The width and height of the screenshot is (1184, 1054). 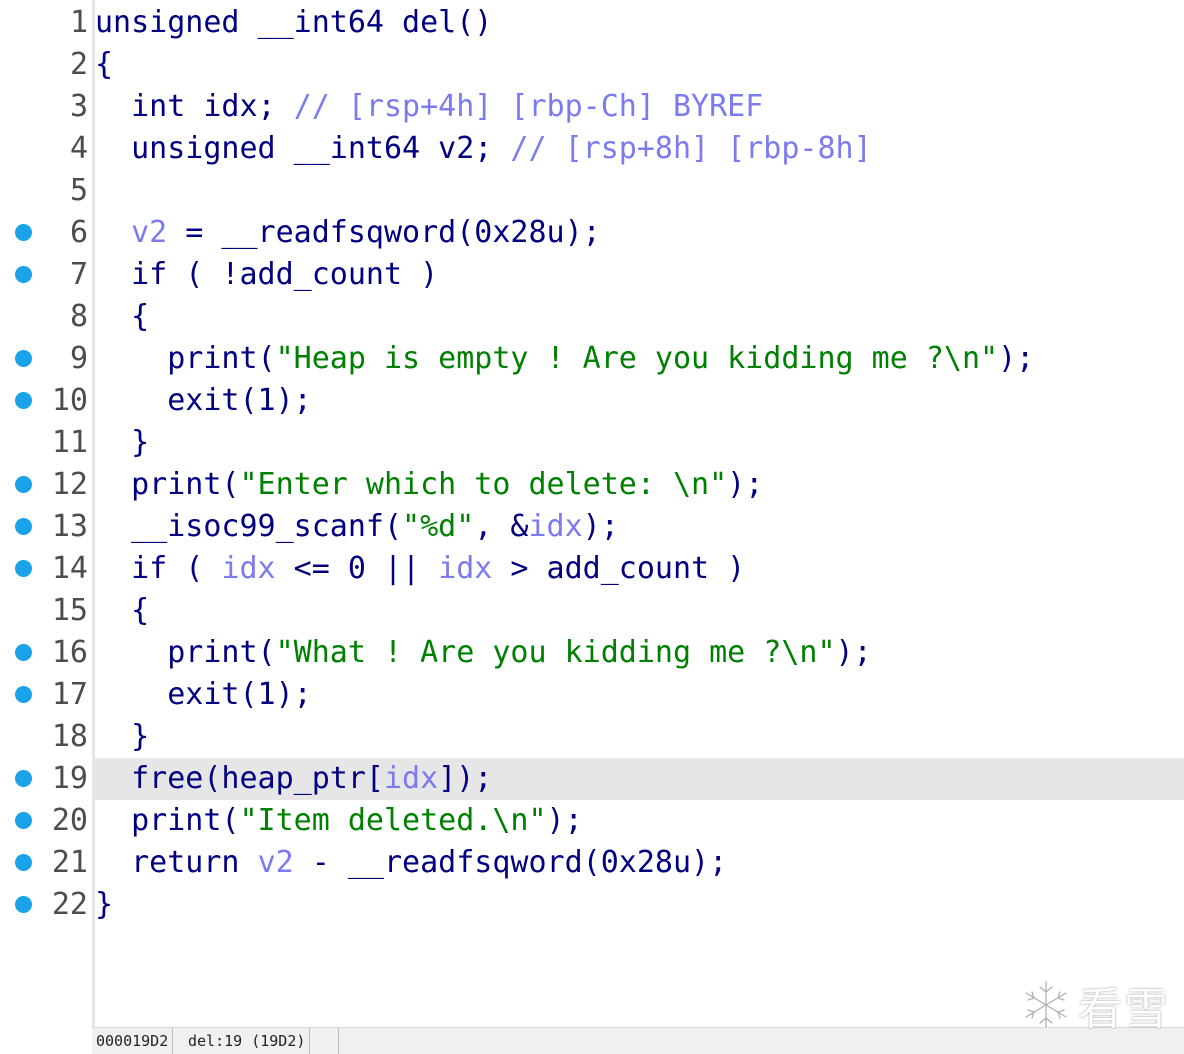 I want to click on code-string-token: "%d", so click(x=438, y=526).